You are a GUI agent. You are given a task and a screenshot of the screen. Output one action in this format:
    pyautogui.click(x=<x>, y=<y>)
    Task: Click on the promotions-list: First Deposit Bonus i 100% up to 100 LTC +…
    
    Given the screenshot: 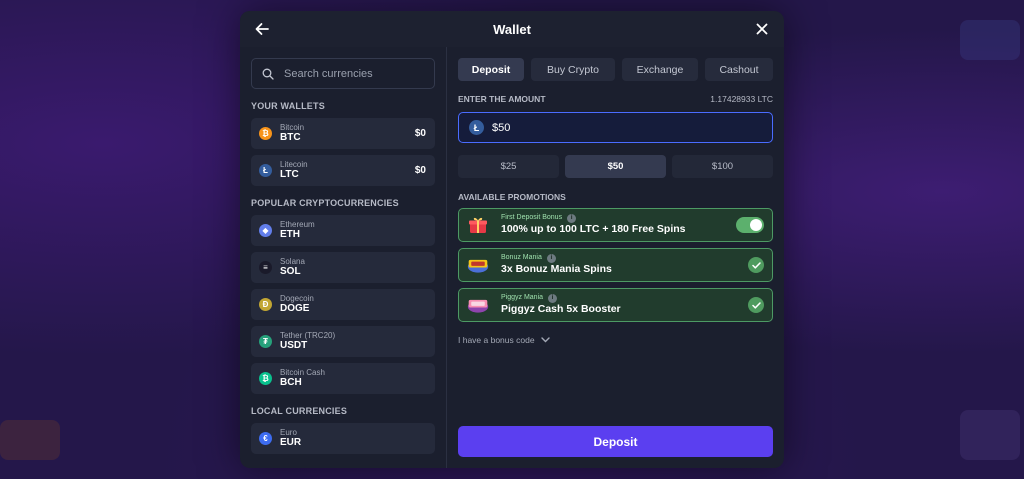 What is the action you would take?
    pyautogui.click(x=615, y=265)
    